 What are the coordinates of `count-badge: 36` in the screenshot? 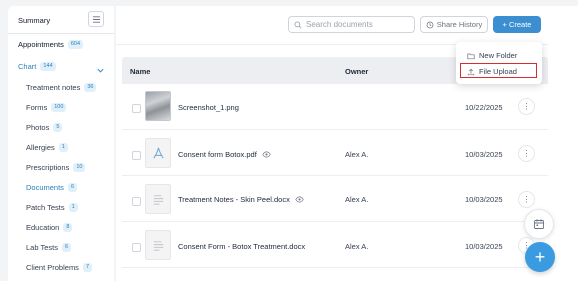 It's located at (90, 87).